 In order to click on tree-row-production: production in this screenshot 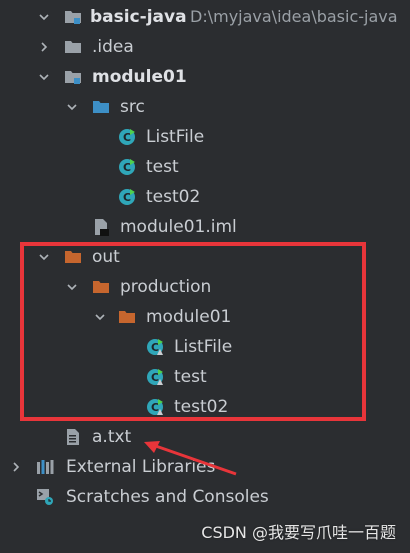, I will do `click(205, 287)`.